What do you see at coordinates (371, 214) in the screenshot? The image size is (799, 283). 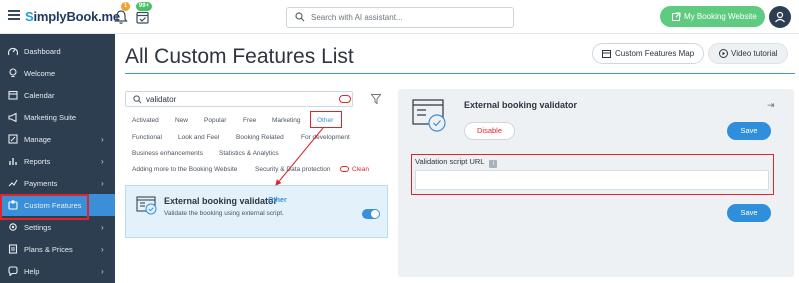 I see `feature-toggle` at bounding box center [371, 214].